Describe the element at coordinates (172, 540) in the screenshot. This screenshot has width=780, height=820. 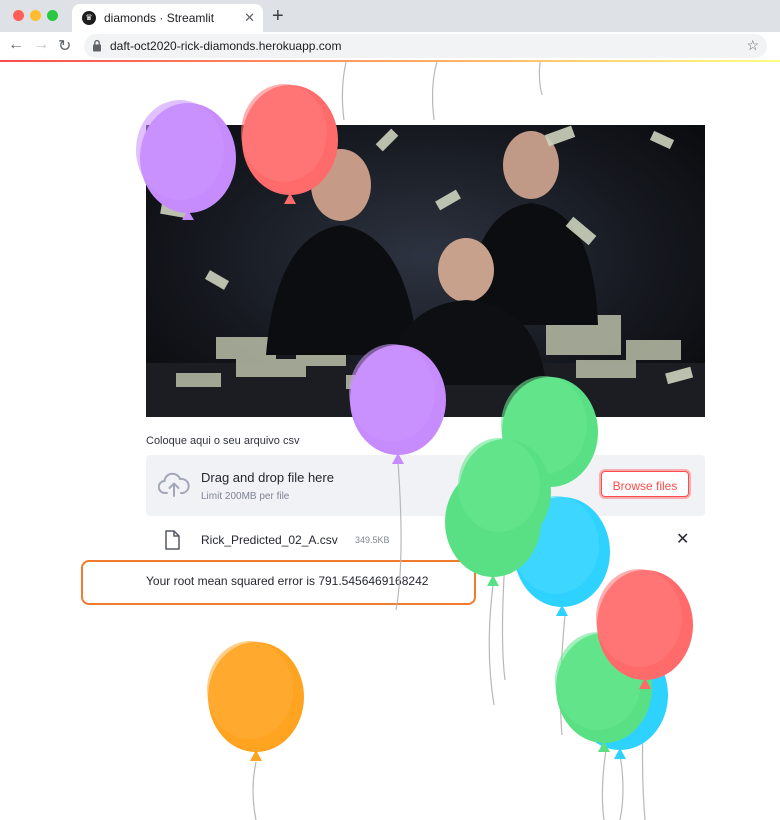
I see `file-icon` at that location.